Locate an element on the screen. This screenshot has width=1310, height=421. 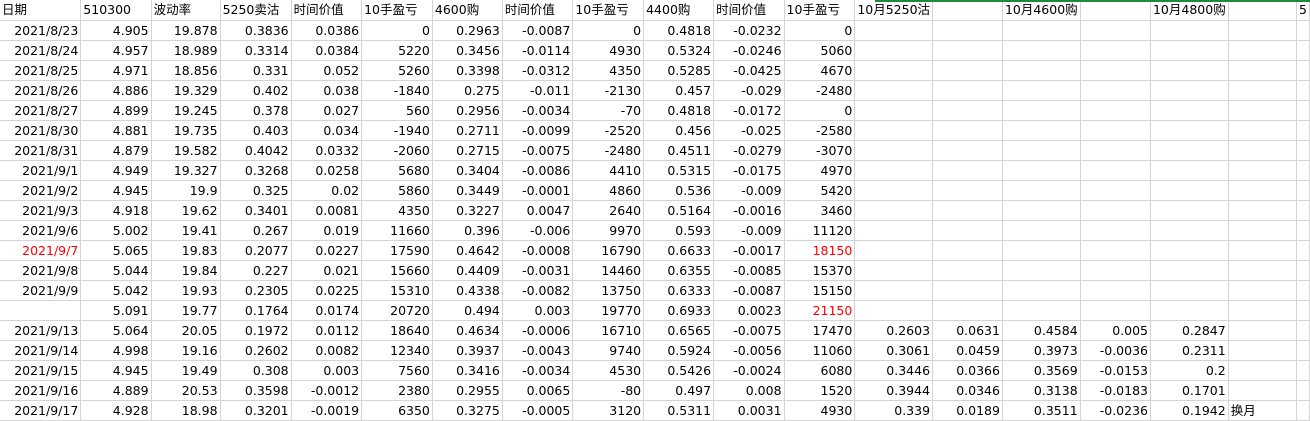
table-cell: 0.2711 is located at coordinates (467, 130).